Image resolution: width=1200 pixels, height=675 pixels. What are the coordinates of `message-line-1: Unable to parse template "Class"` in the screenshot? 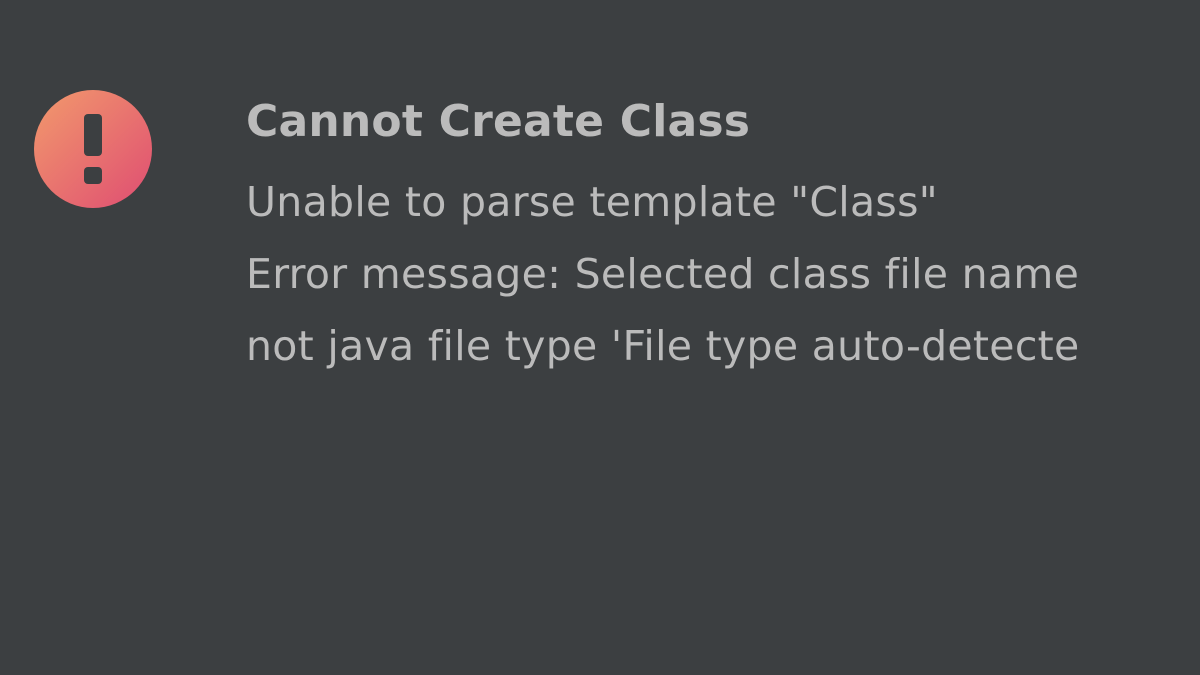 It's located at (592, 202).